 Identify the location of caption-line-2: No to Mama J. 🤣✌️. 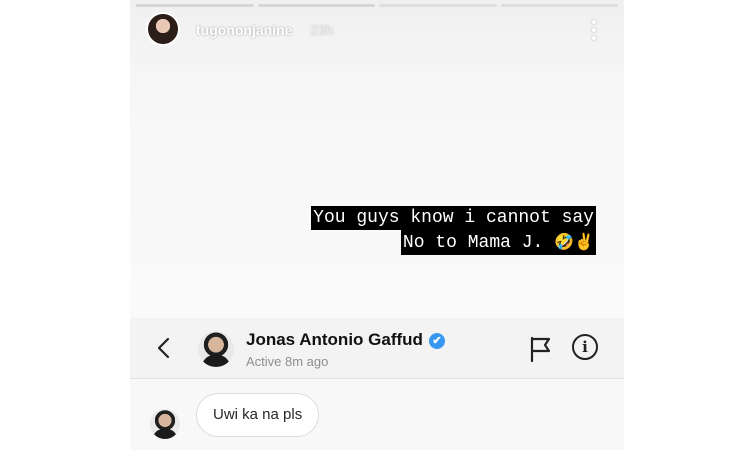
(498, 242).